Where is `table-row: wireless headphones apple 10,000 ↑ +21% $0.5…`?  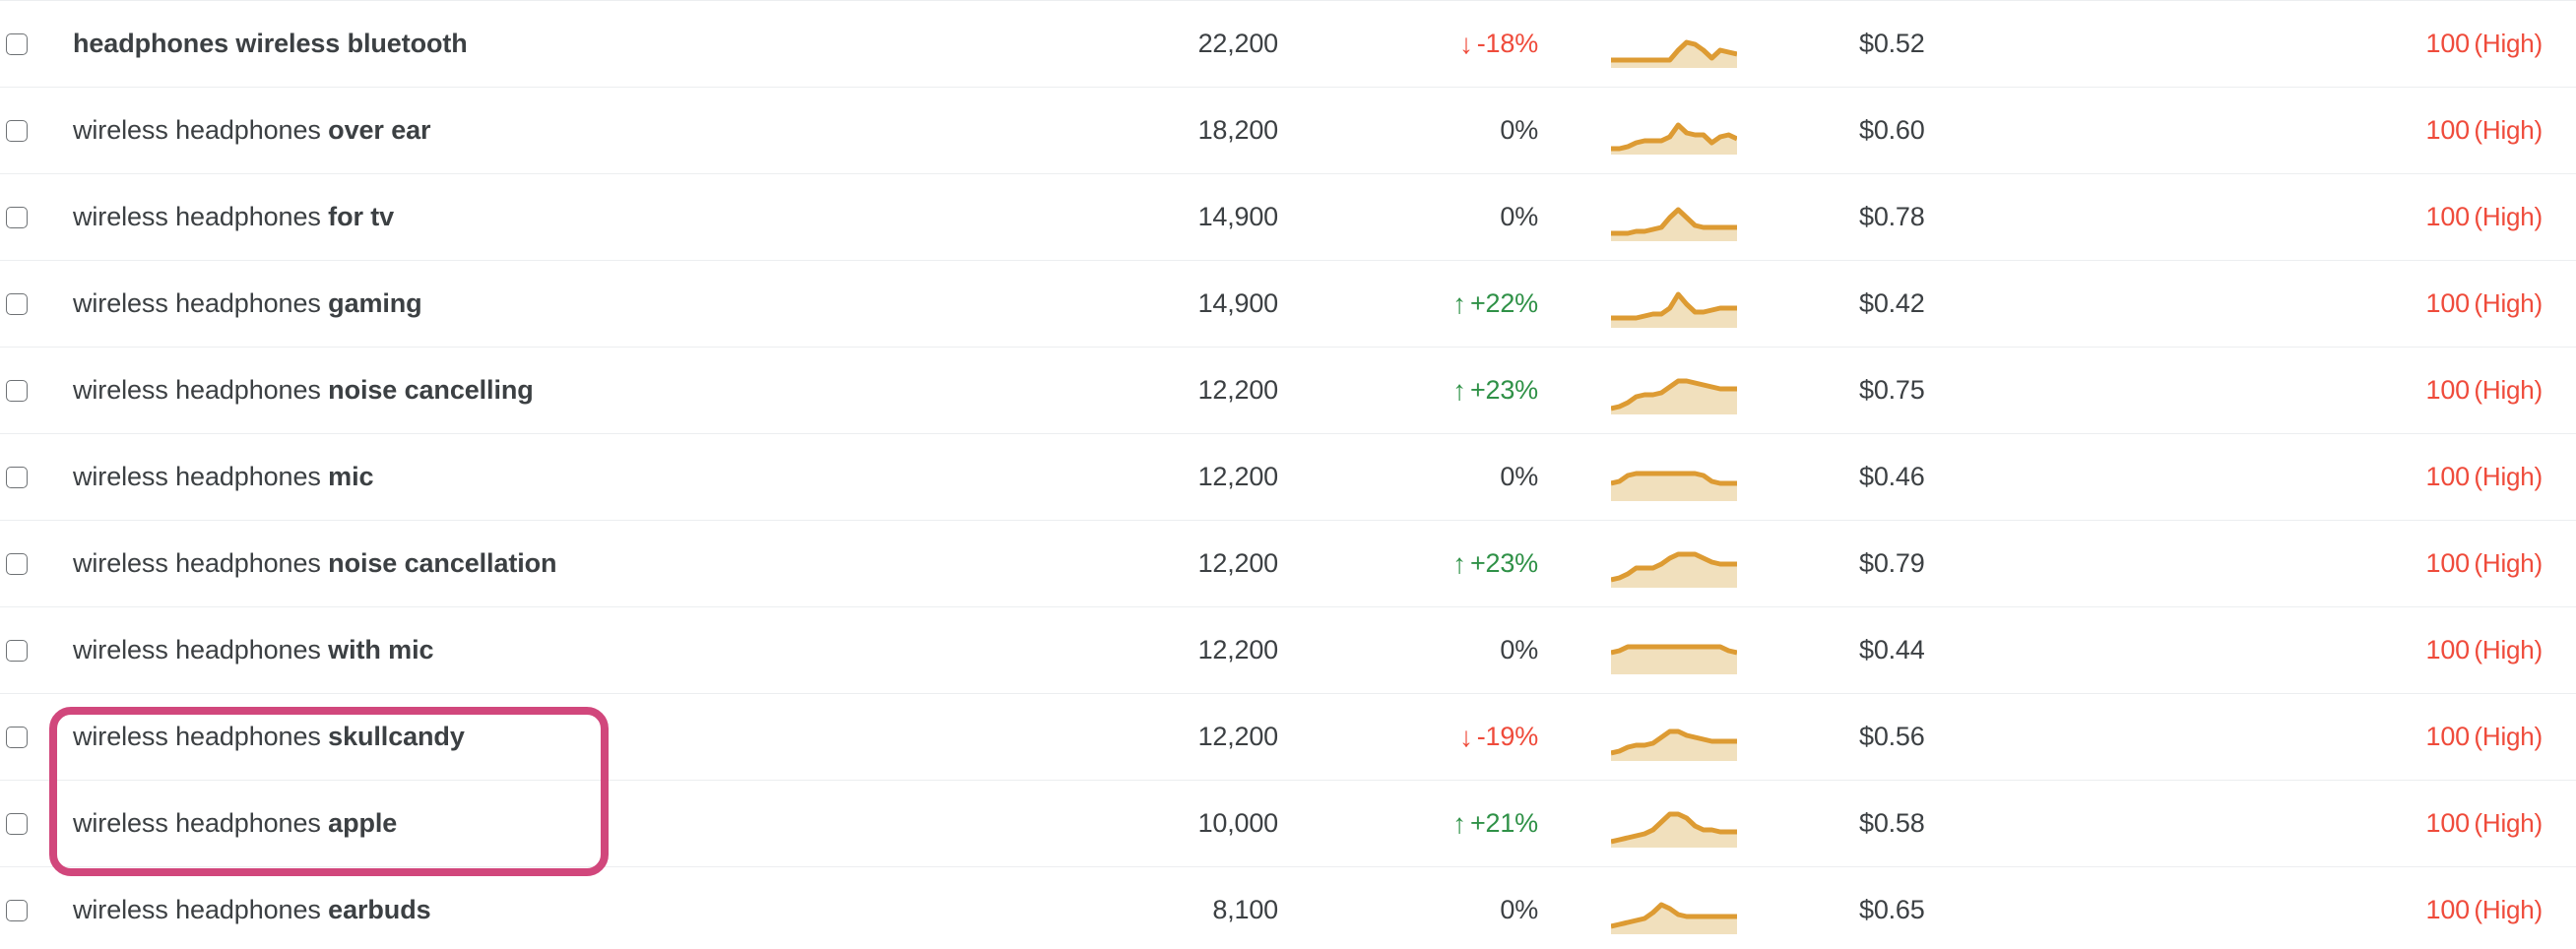 table-row: wireless headphones apple 10,000 ↑ +21% $0.5… is located at coordinates (1288, 823).